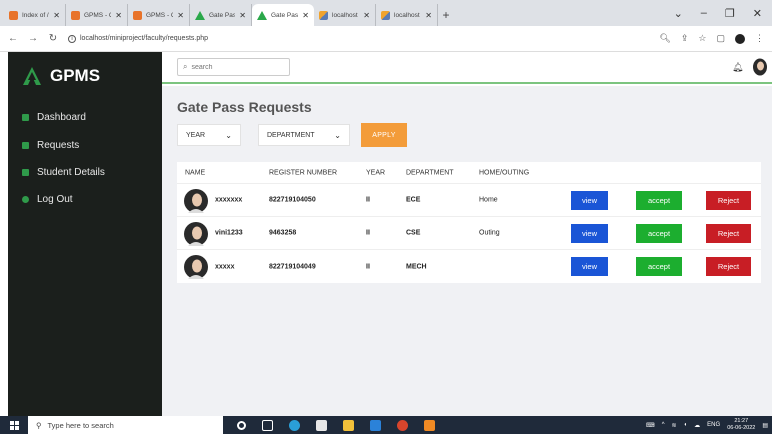  What do you see at coordinates (757, 13) in the screenshot?
I see `close-window-button: ✕` at bounding box center [757, 13].